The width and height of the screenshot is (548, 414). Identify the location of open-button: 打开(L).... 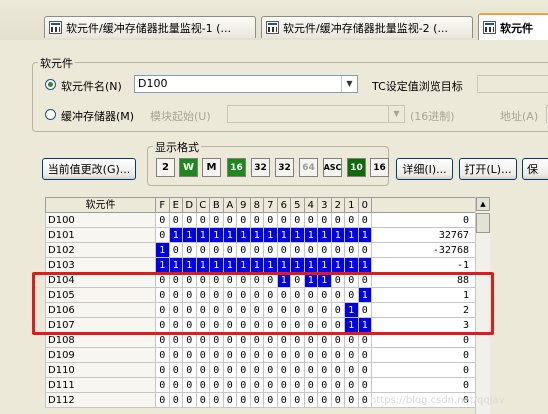
(488, 169).